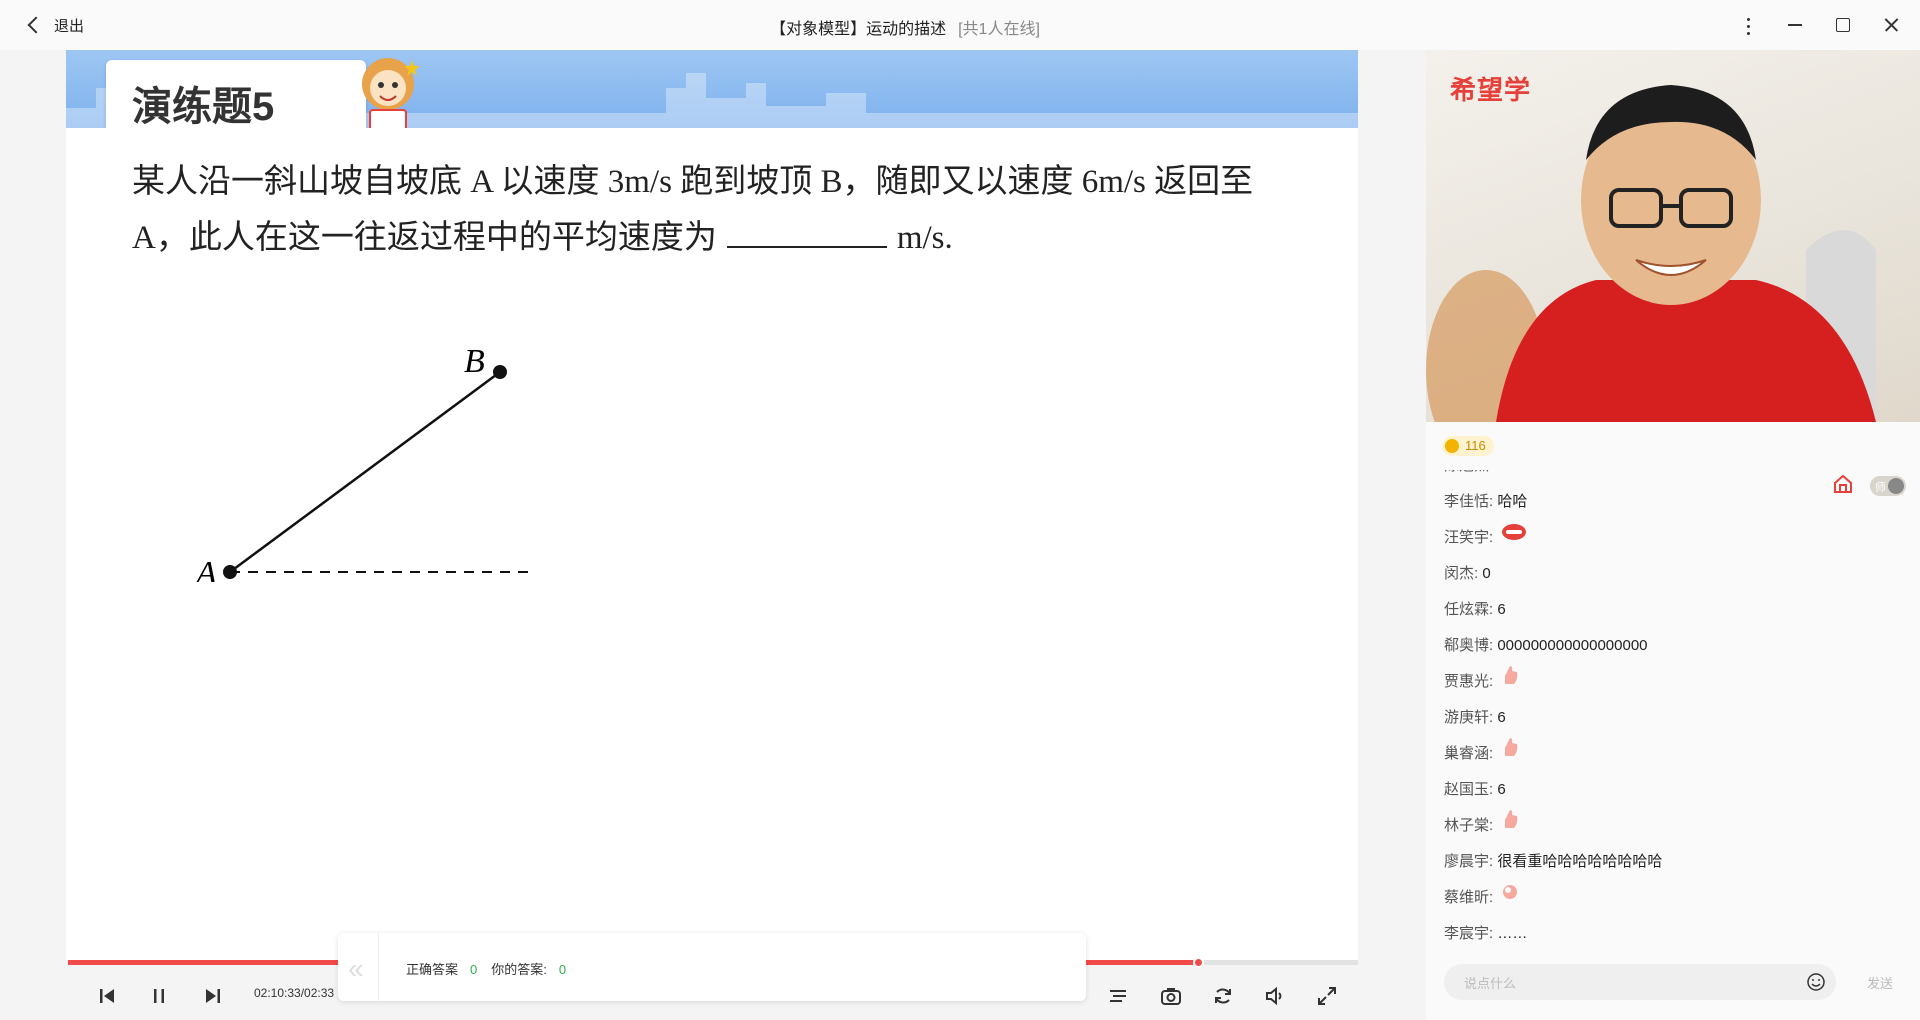 The height and width of the screenshot is (1020, 1920). Describe the element at coordinates (1469, 933) in the screenshot. I see `chat-username: 李宸宇:` at that location.